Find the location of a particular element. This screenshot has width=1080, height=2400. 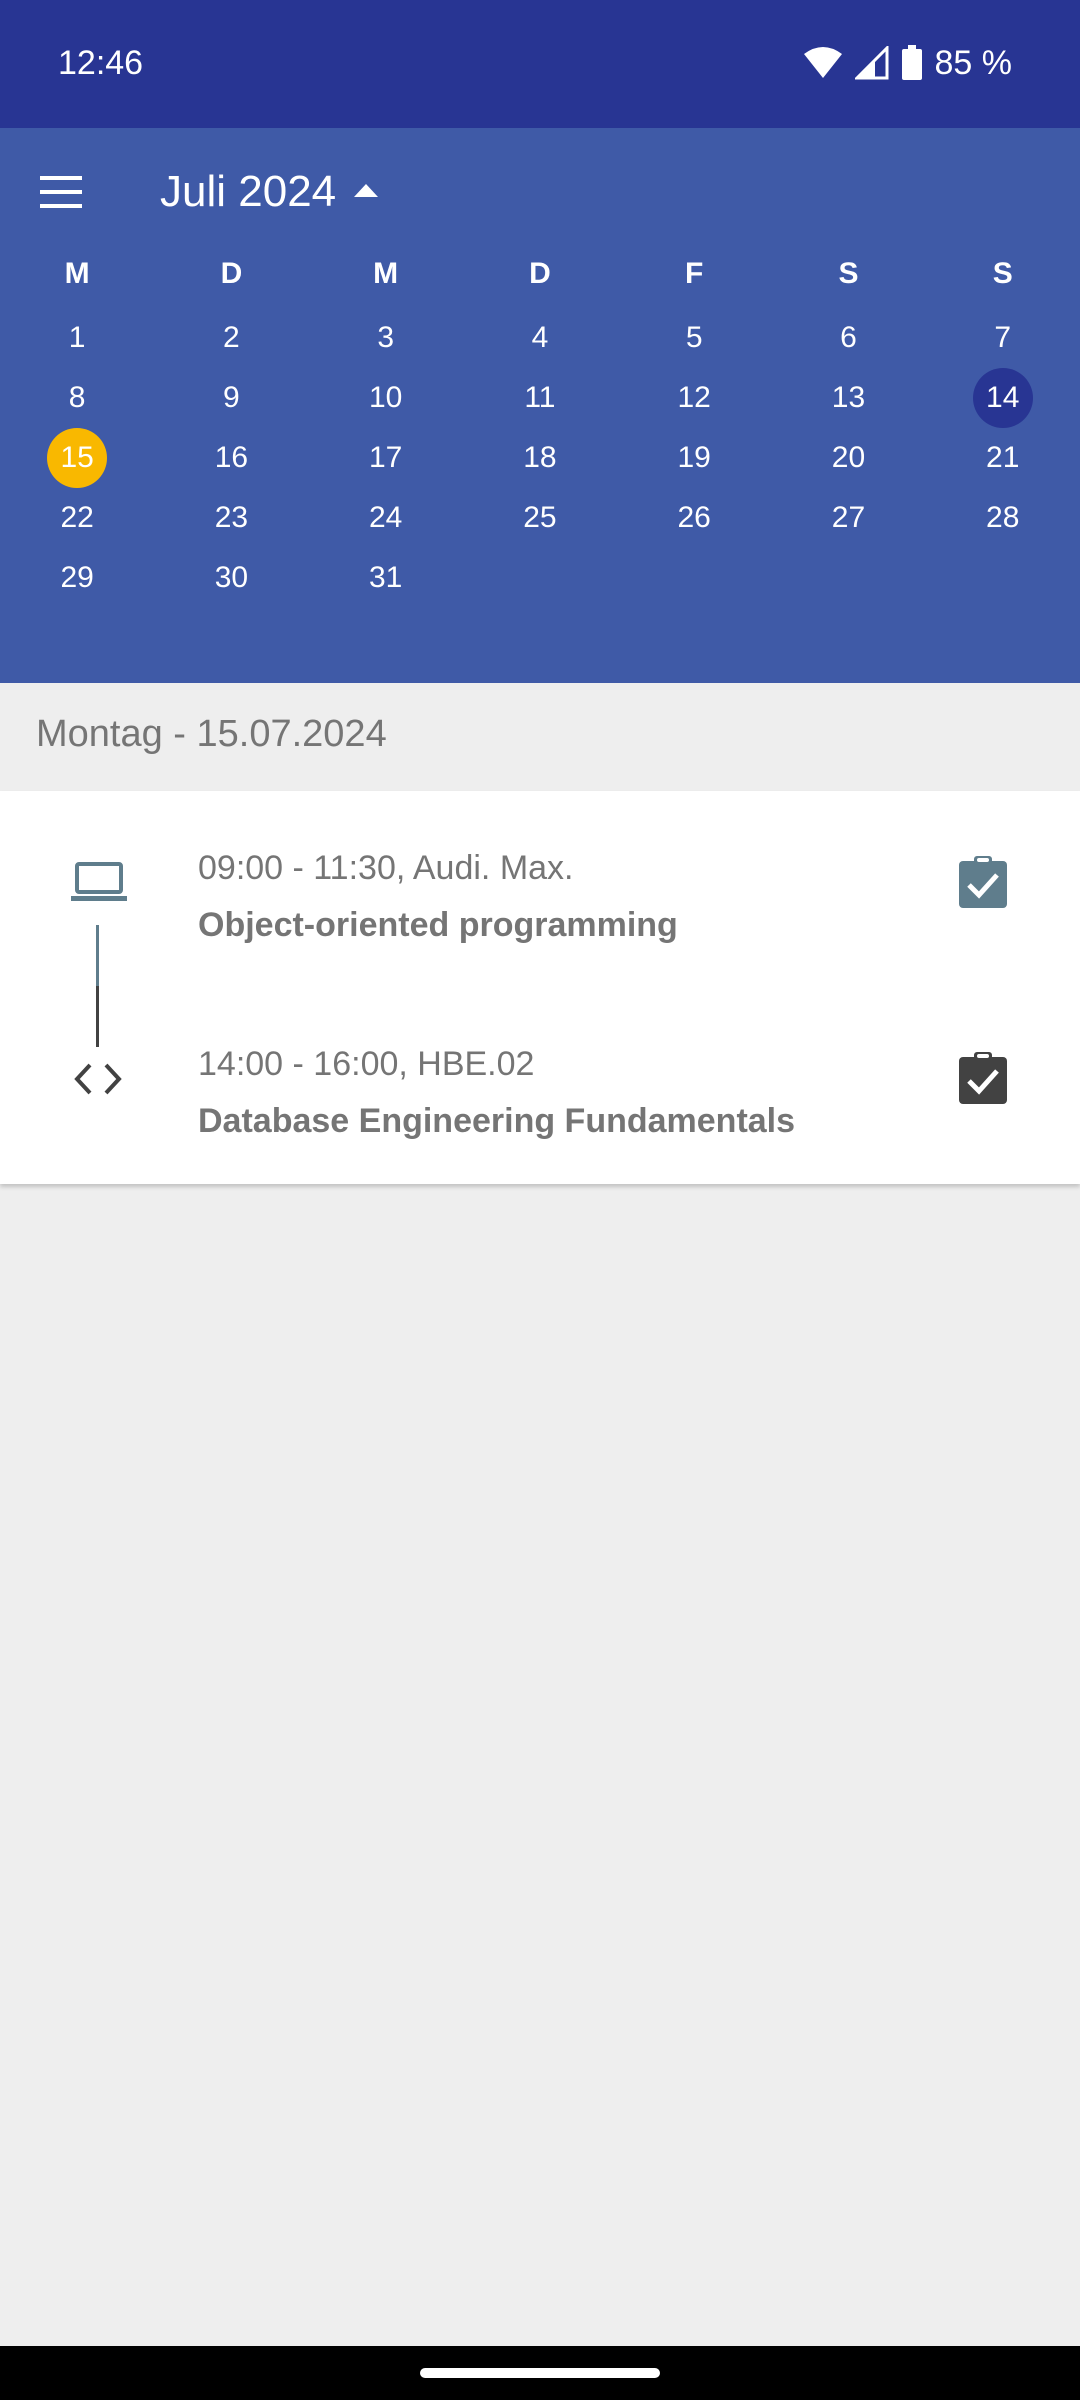

calendar-day: 24 is located at coordinates (386, 518).